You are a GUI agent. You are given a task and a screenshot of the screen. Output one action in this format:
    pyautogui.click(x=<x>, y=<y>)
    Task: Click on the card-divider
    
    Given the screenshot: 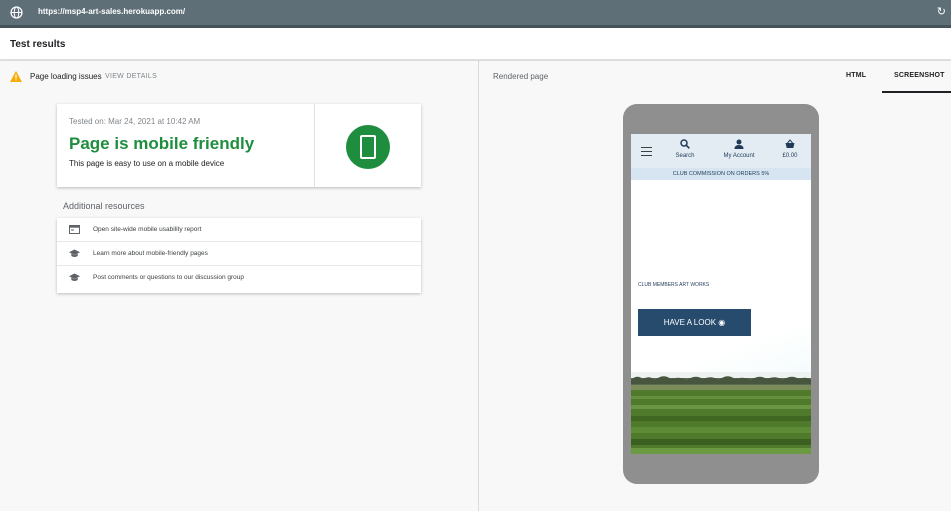 What is the action you would take?
    pyautogui.click(x=314, y=145)
    